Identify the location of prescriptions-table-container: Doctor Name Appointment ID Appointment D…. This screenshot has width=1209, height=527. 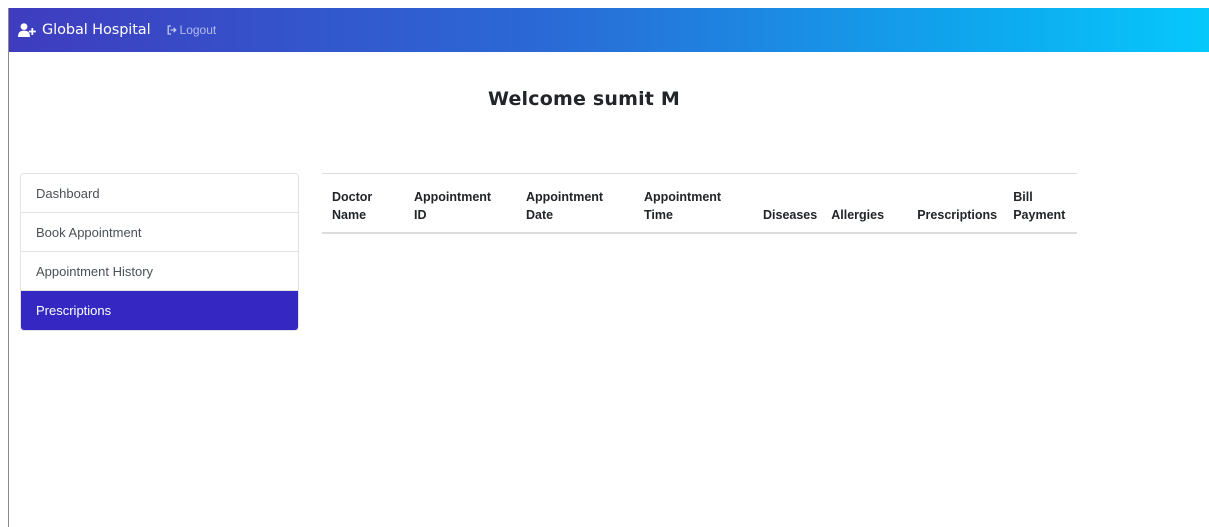
(699, 203).